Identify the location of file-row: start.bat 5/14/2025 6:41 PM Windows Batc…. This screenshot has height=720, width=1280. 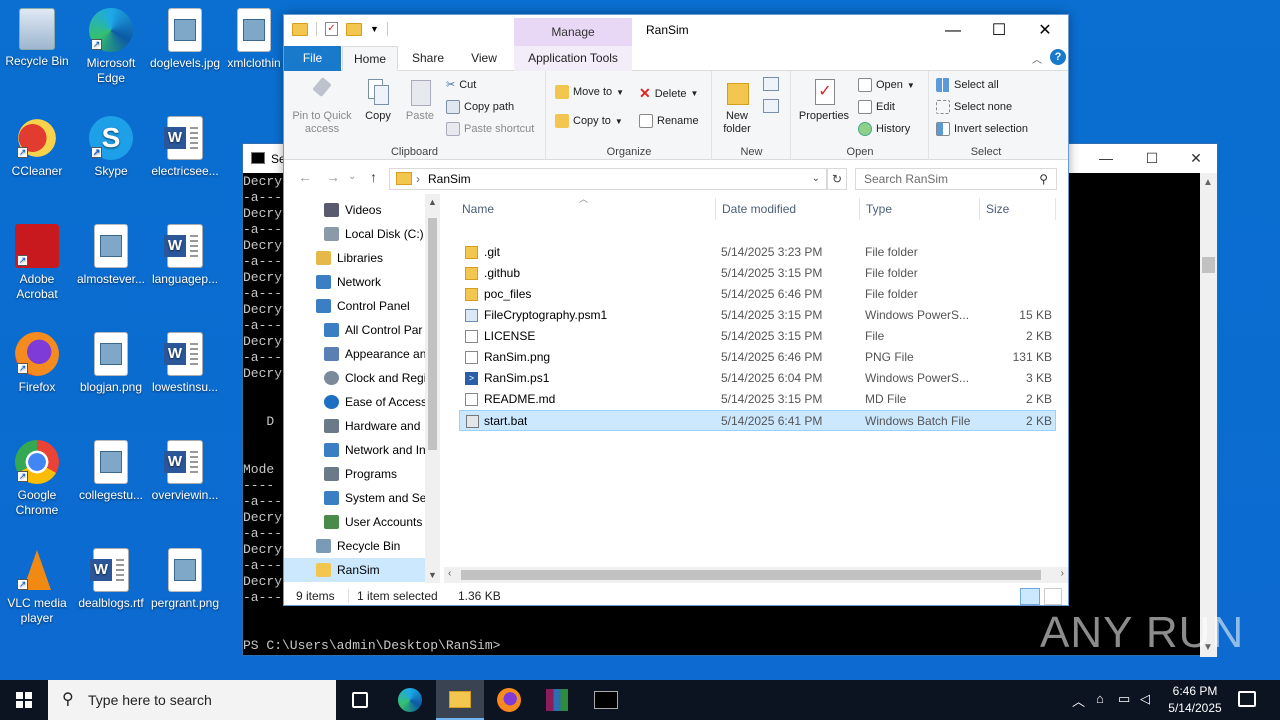
(757, 420).